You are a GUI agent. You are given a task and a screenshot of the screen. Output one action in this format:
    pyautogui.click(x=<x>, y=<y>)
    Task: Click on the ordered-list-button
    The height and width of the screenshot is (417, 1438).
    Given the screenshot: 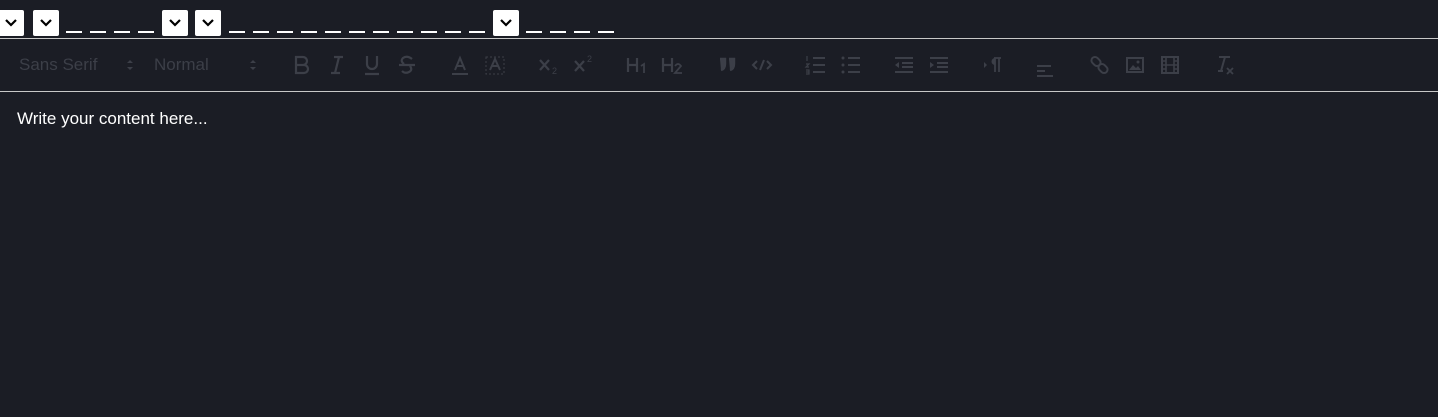 What is the action you would take?
    pyautogui.click(x=816, y=65)
    